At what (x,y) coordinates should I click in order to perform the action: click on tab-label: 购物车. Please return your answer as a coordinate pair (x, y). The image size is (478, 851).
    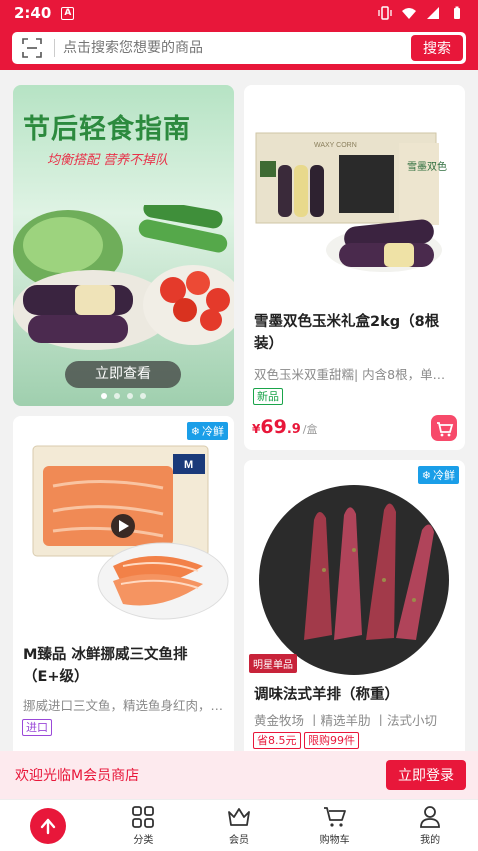
    Looking at the image, I should click on (334, 840).